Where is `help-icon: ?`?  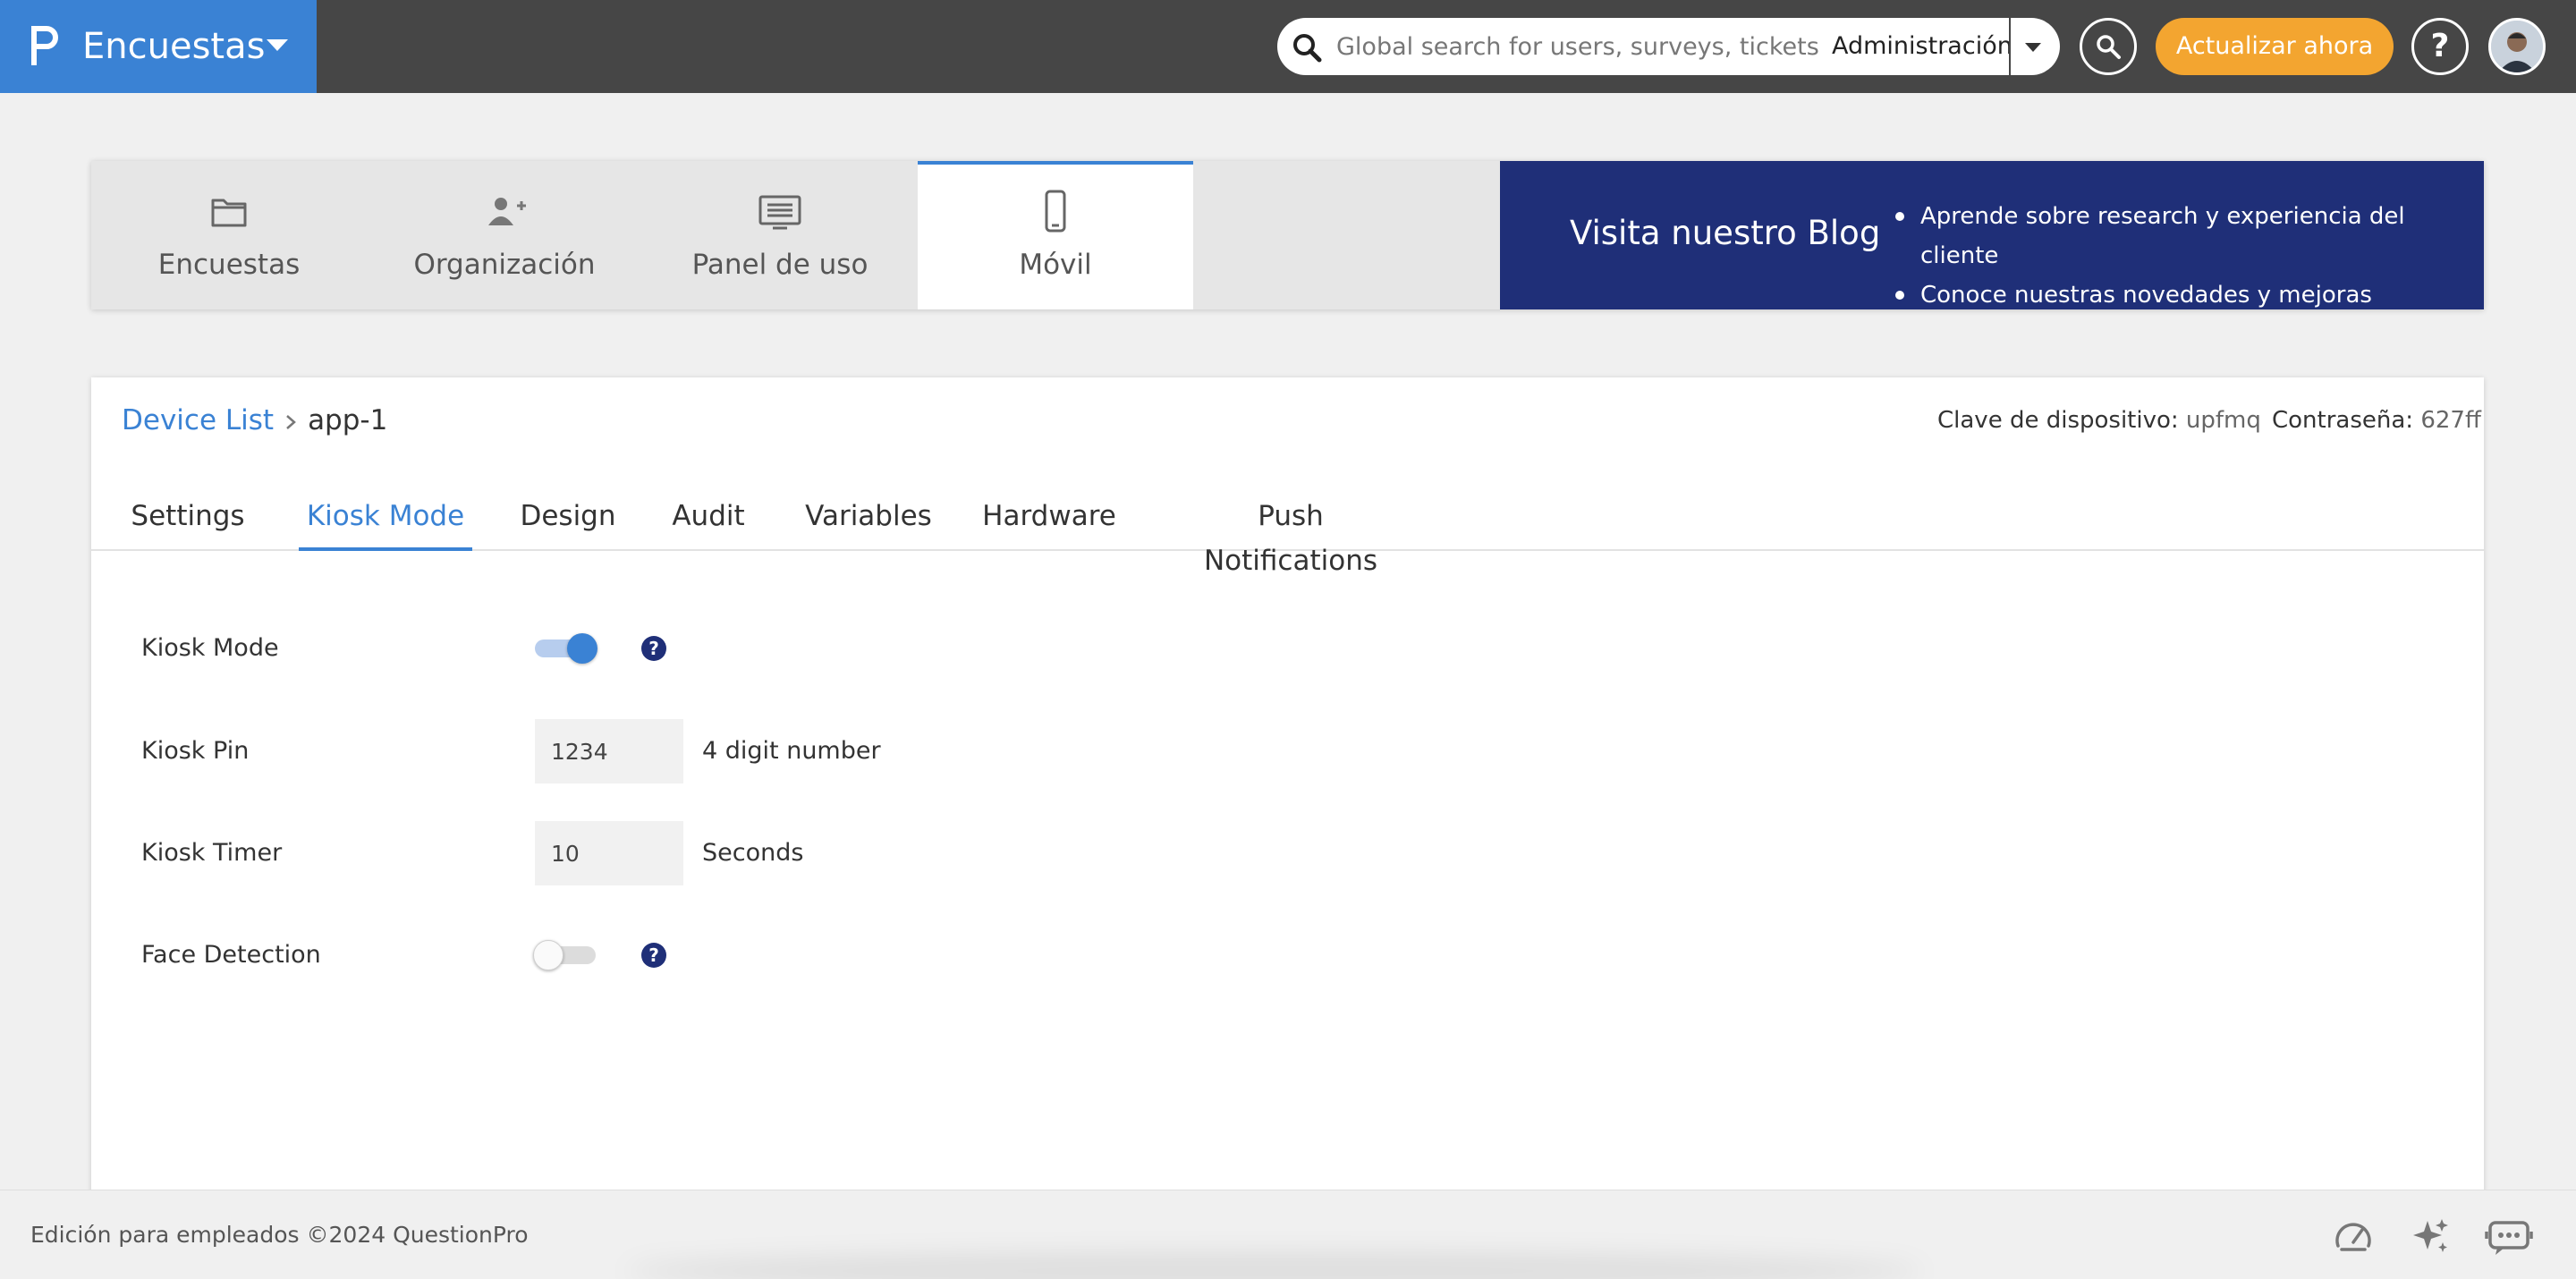 help-icon: ? is located at coordinates (2440, 46).